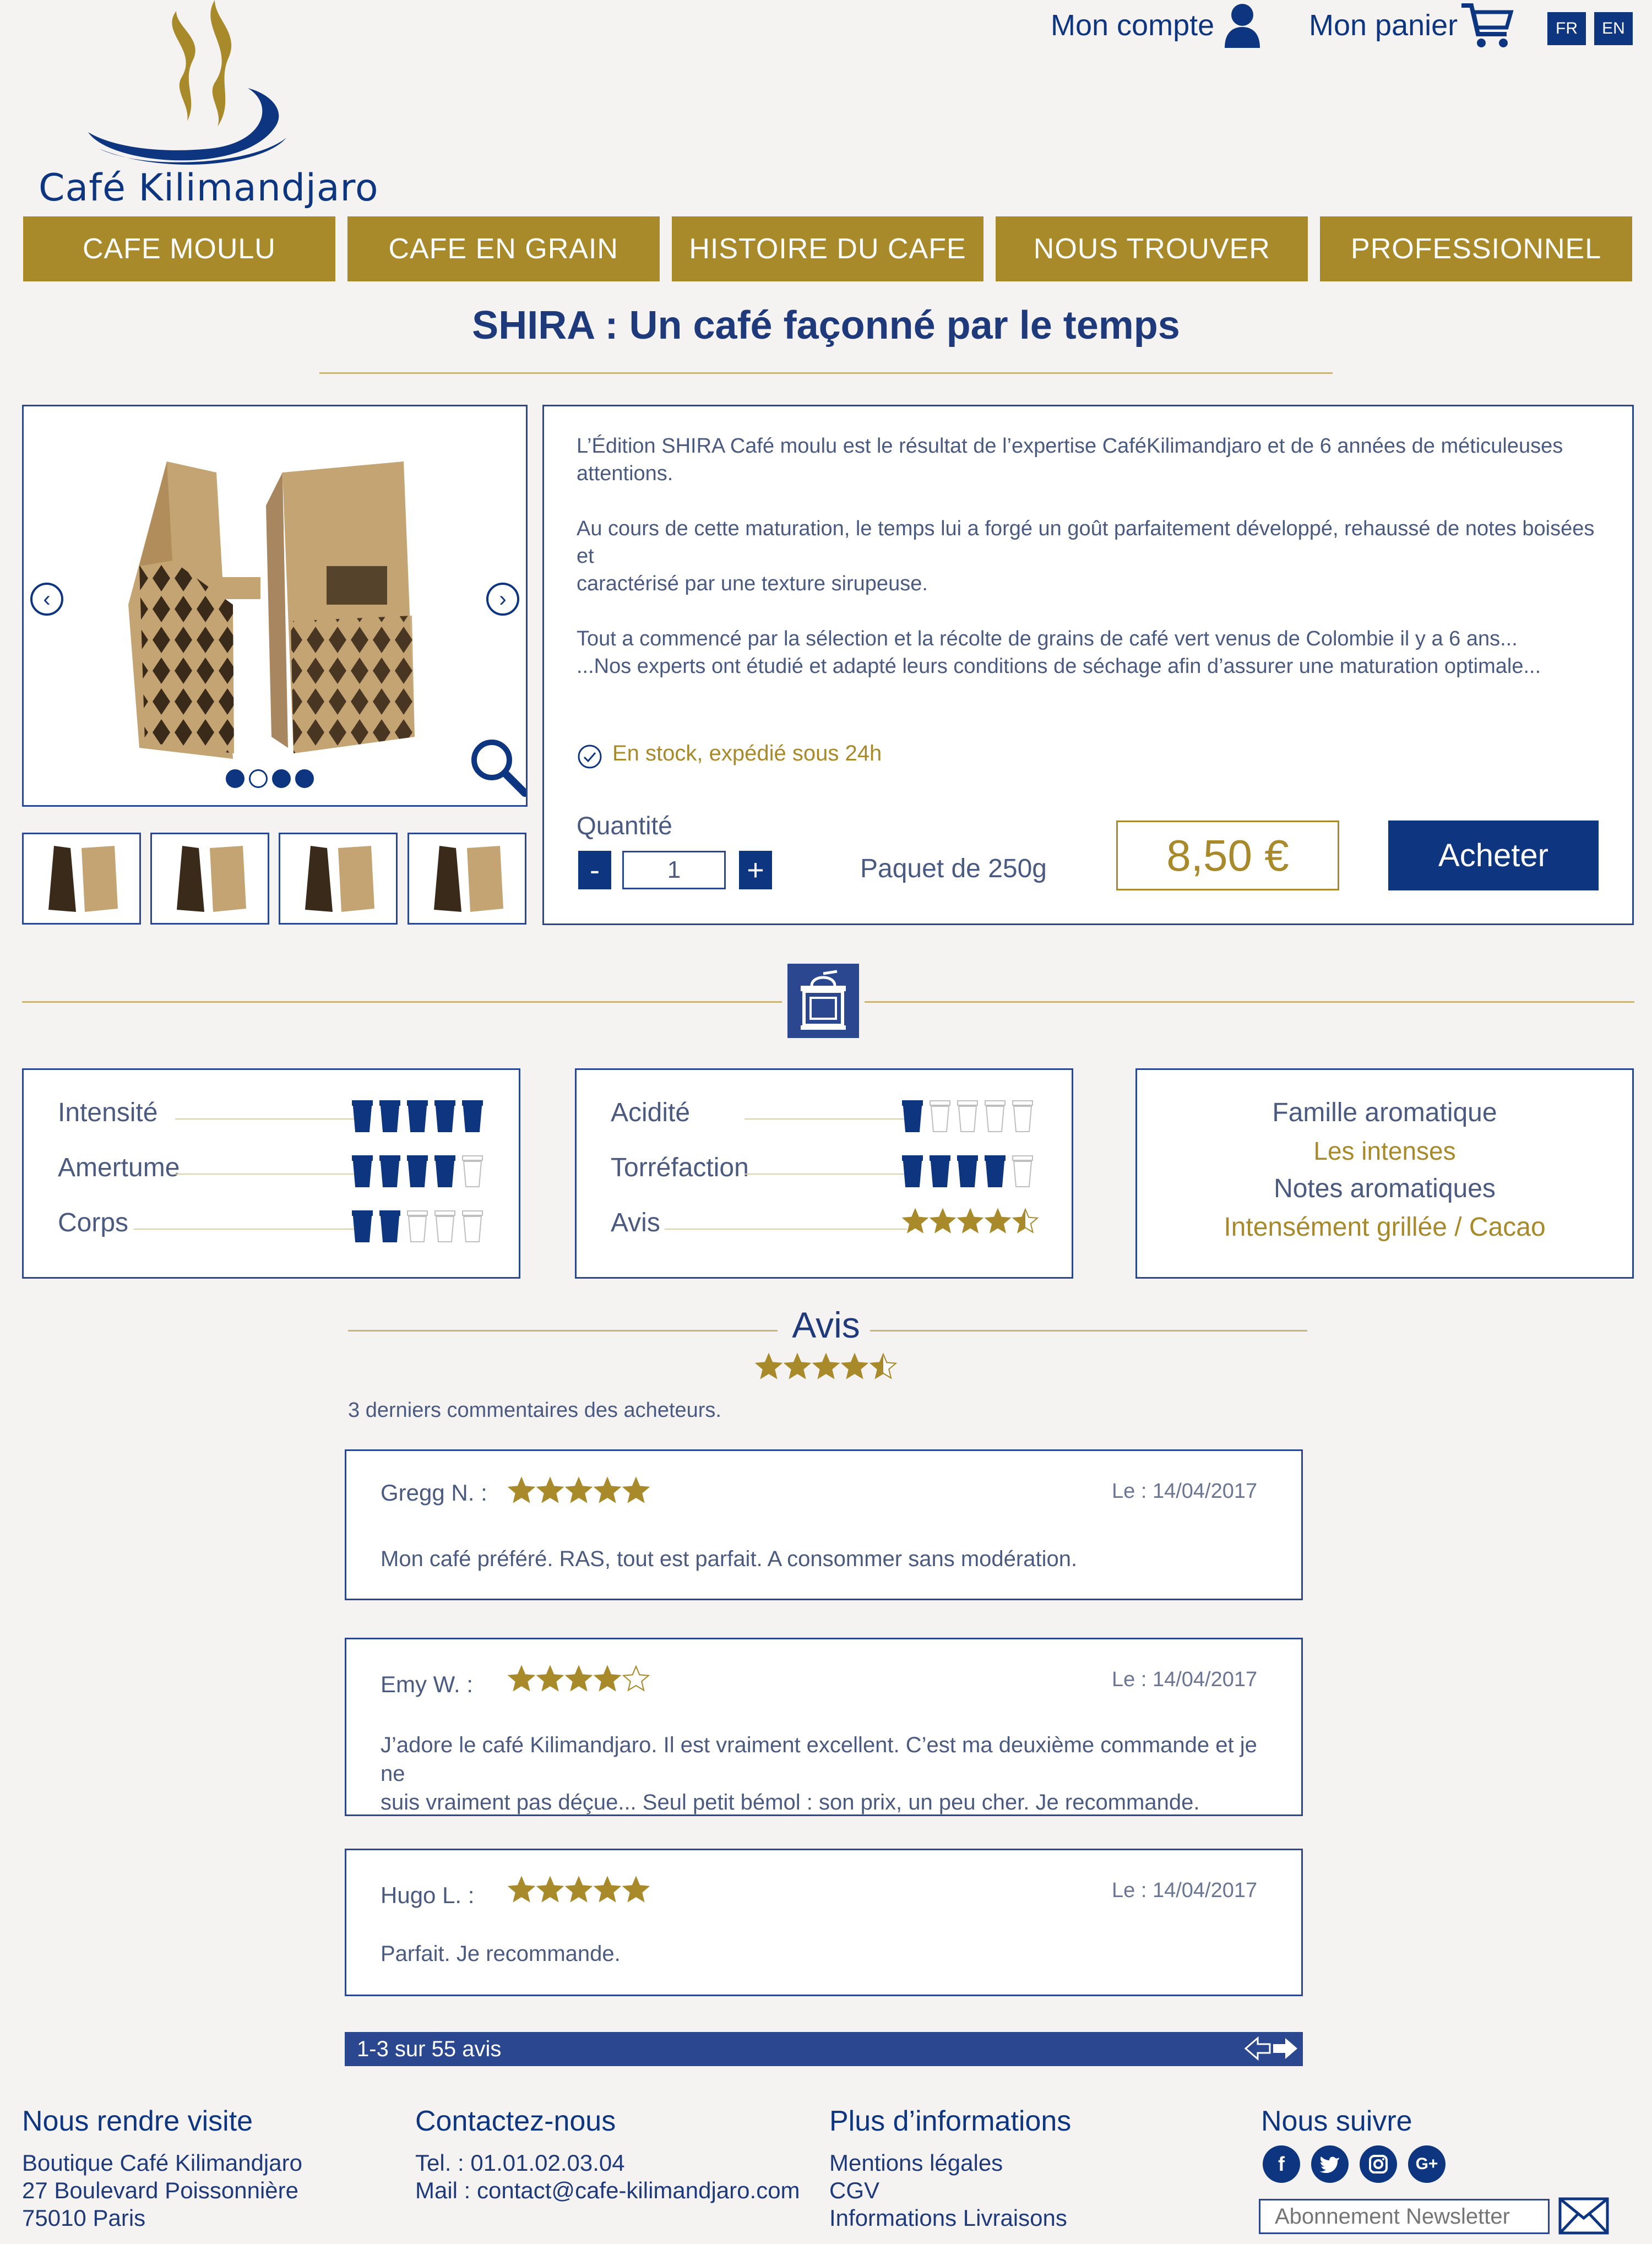  What do you see at coordinates (590, 757) in the screenshot?
I see `check-circle-icon` at bounding box center [590, 757].